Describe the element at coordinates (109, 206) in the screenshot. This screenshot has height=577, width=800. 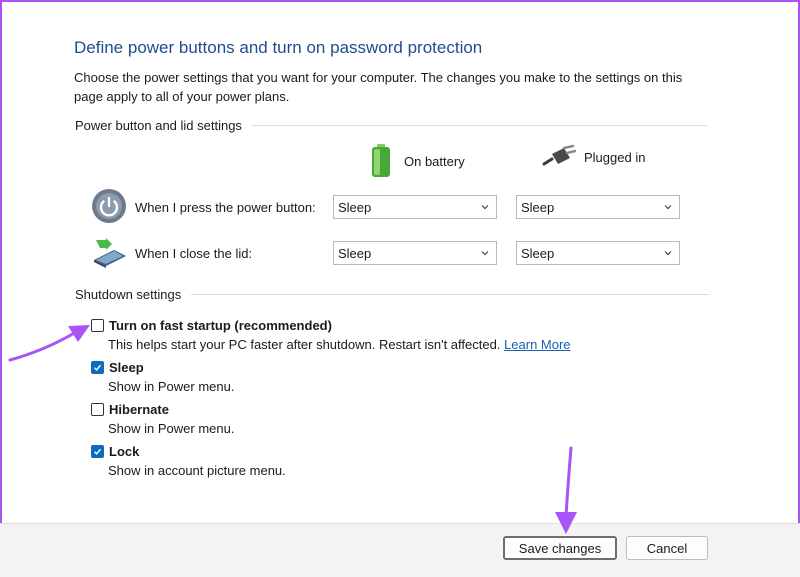
I see `power-button-icon` at that location.